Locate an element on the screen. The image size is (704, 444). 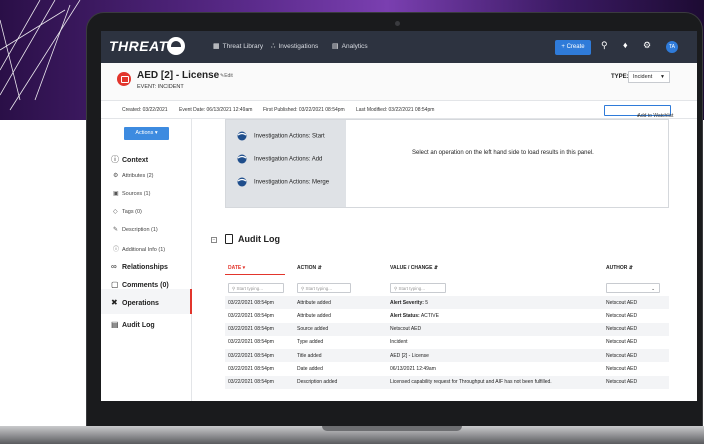
chart-icon: ▤ is located at coordinates (335, 46).